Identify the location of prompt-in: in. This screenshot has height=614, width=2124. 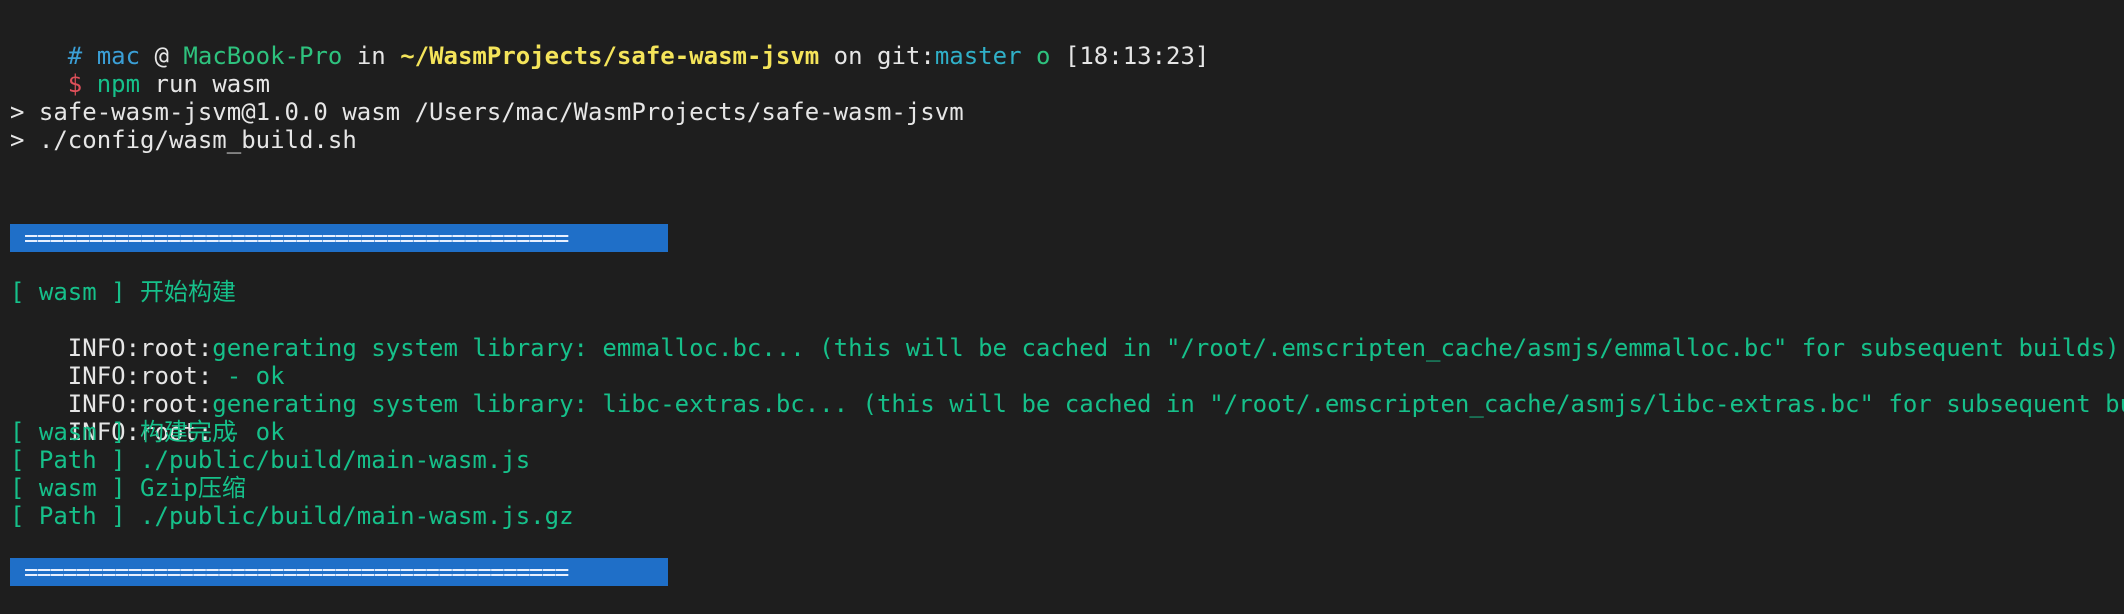
(371, 56).